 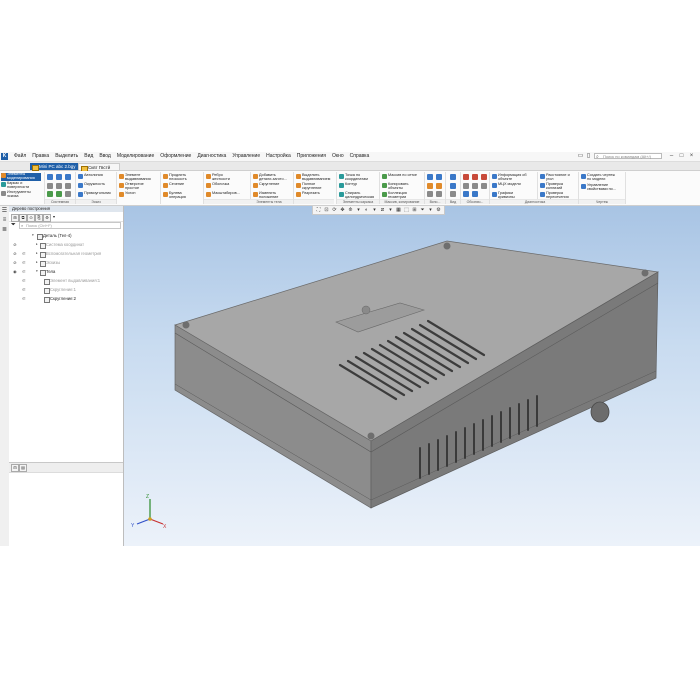 What do you see at coordinates (174, 195) in the screenshot?
I see `boolean-button: Булева операция` at bounding box center [174, 195].